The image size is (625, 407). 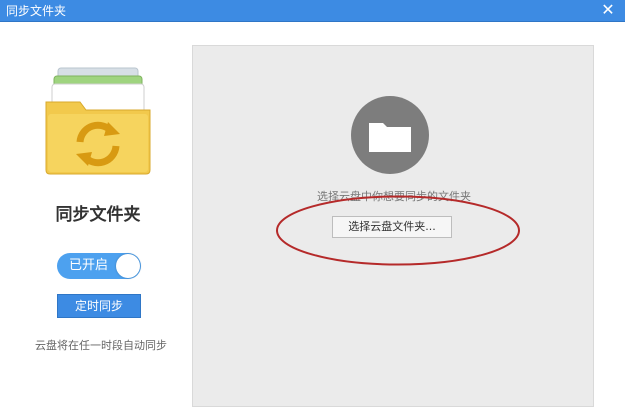 I want to click on folder-title: 同步文件夹, so click(x=98, y=215).